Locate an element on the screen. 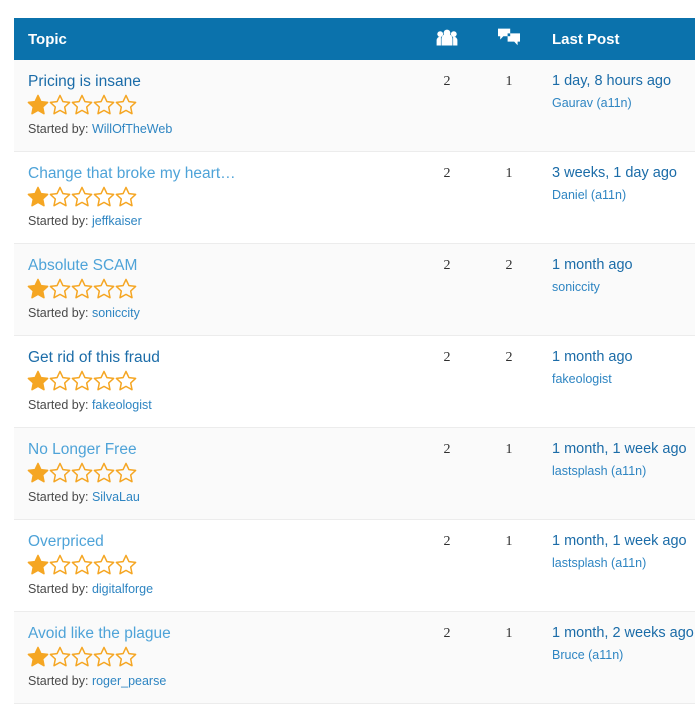 The width and height of the screenshot is (695, 704). last-post-time-link: 3 weeks, 1 day ago is located at coordinates (623, 173).